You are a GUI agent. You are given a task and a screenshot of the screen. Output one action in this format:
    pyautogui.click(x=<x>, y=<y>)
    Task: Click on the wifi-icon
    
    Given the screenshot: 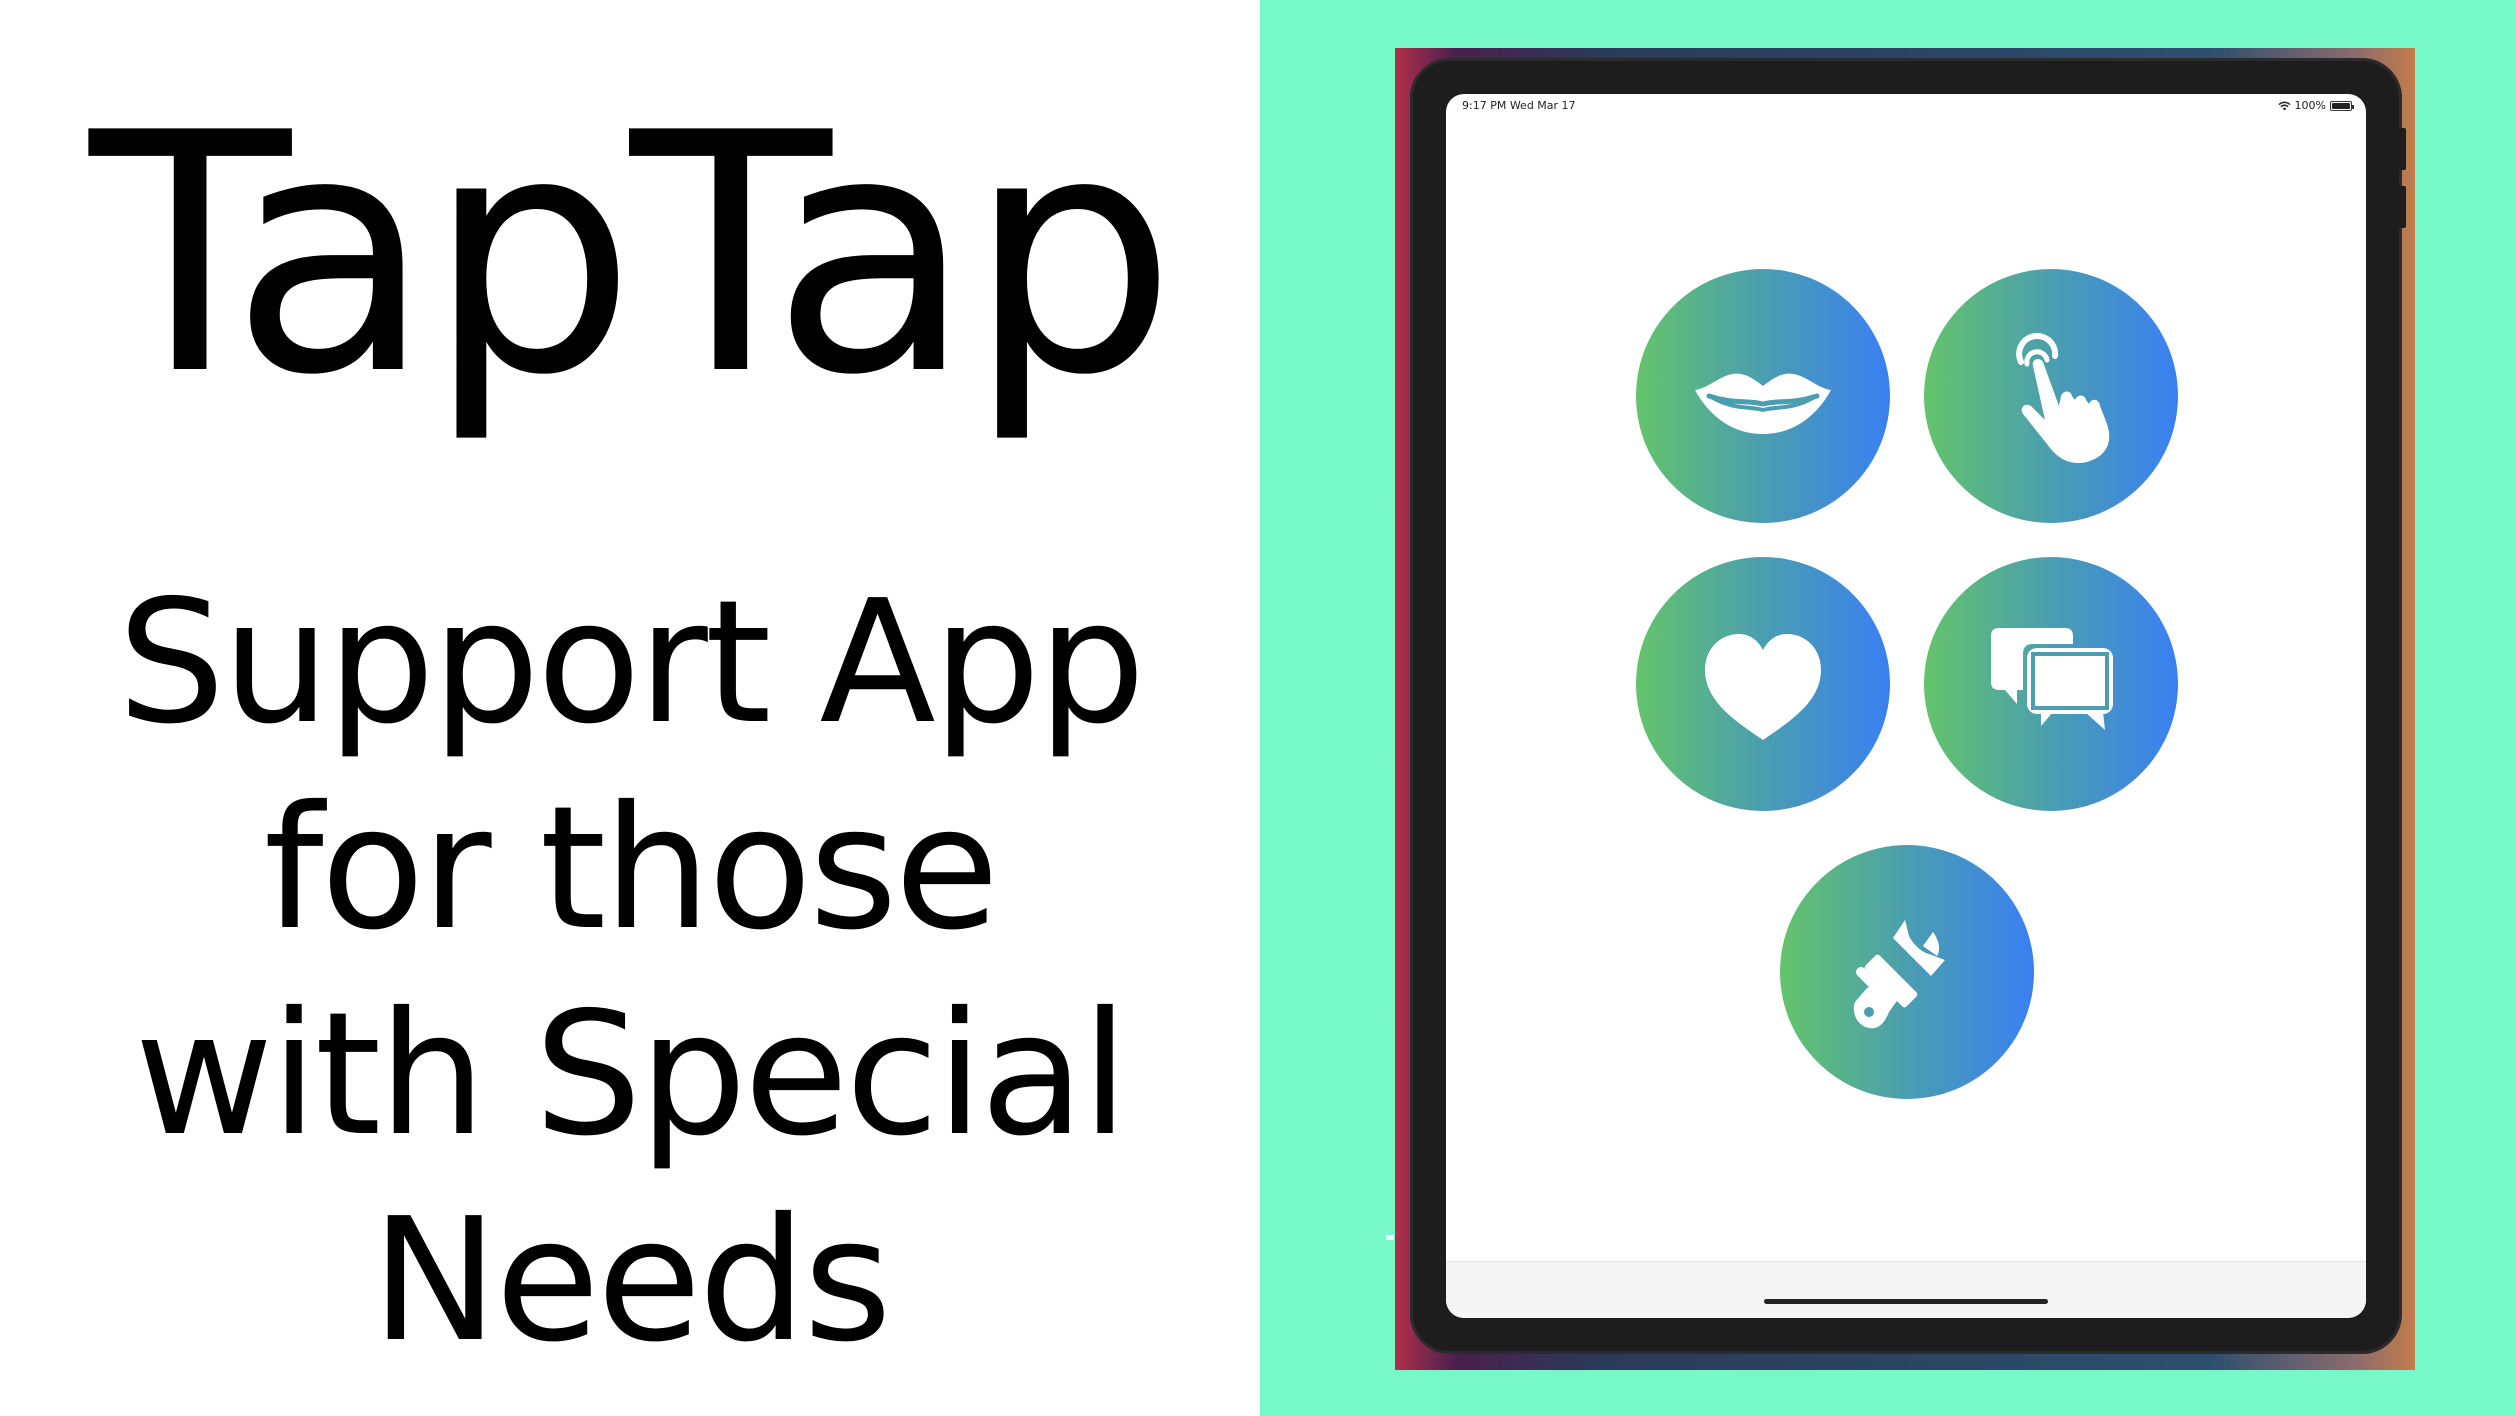 What is the action you would take?
    pyautogui.click(x=2284, y=105)
    